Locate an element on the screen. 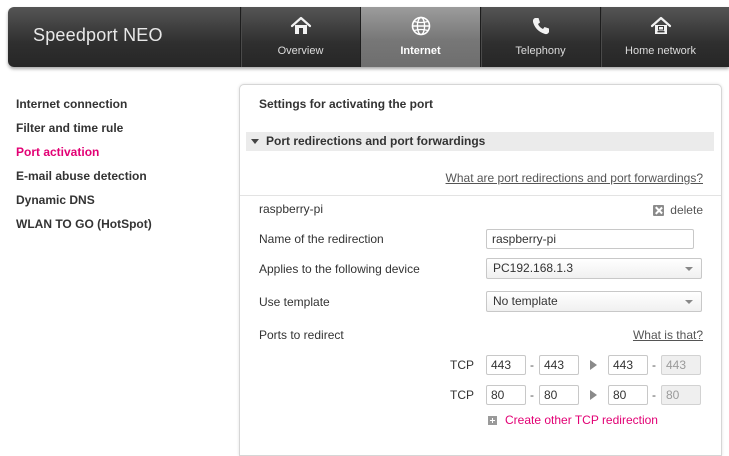 The width and height of the screenshot is (729, 456). section-header-port-redirections: Port redirections and port forwardings is located at coordinates (480, 141).